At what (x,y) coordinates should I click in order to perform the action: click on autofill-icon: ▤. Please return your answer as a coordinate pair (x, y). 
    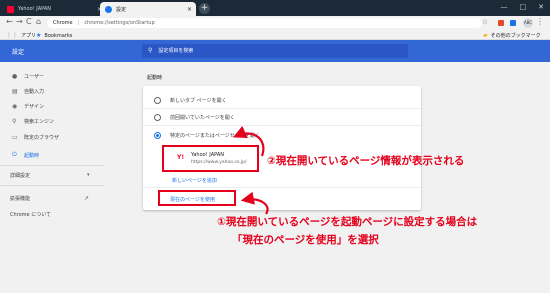
    Looking at the image, I should click on (15, 91).